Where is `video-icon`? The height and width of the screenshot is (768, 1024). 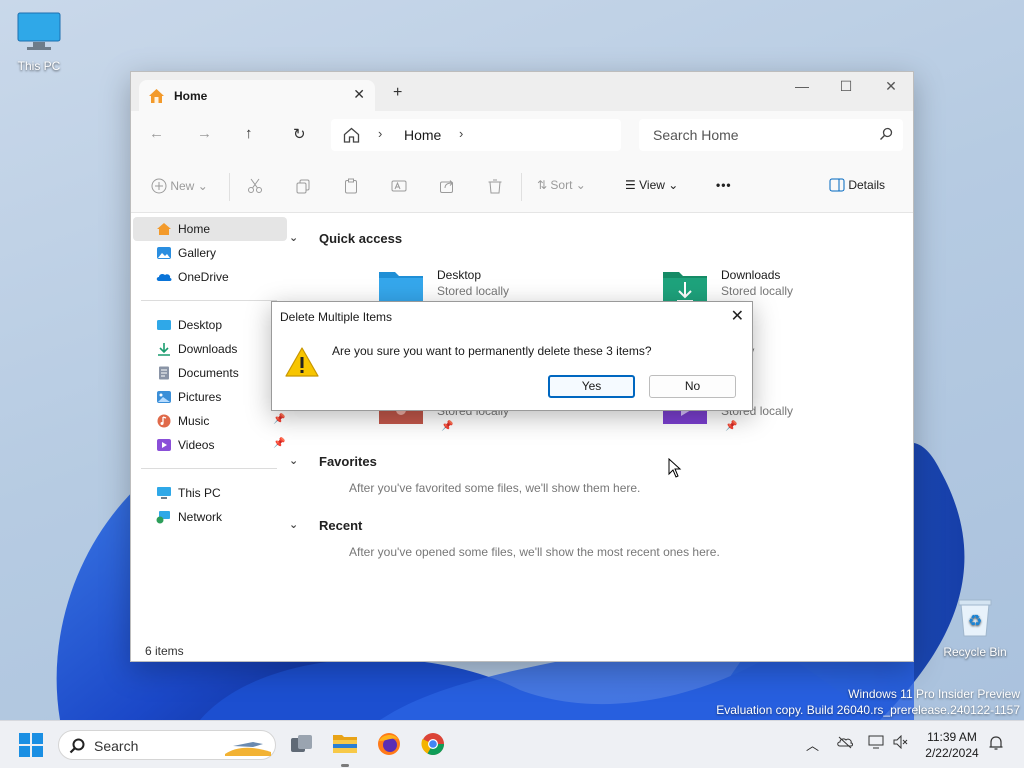
video-icon is located at coordinates (164, 445).